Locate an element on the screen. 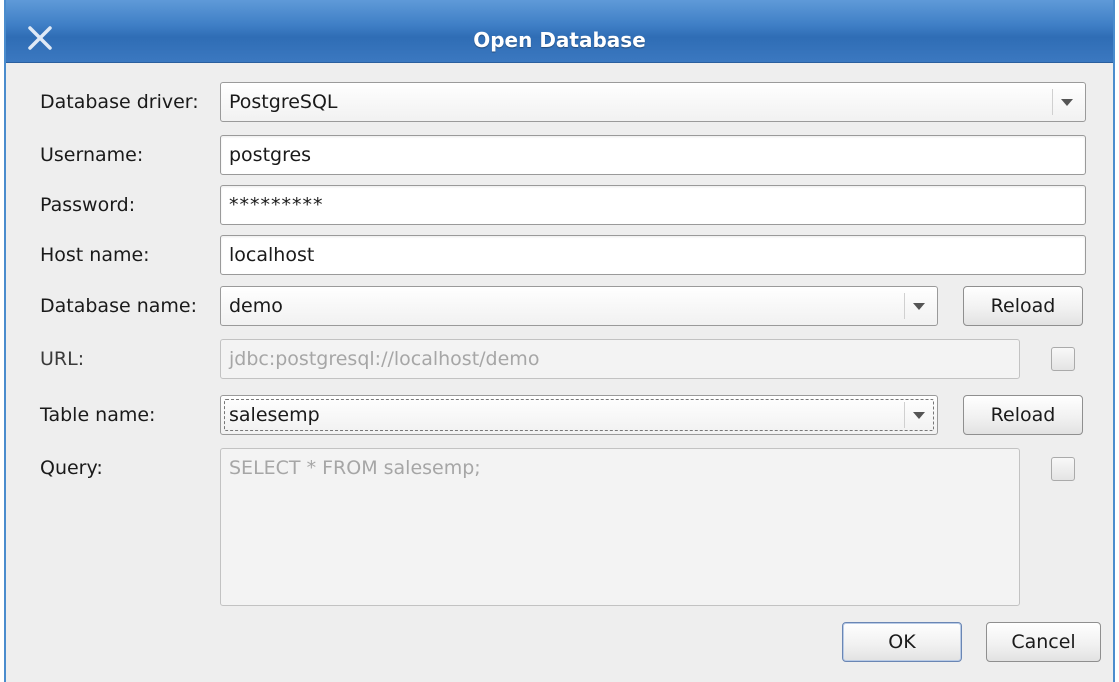  dialog-title: Open Database is located at coordinates (559, 40).